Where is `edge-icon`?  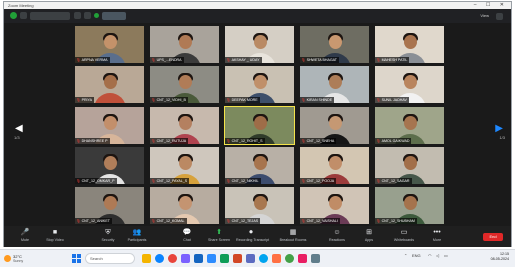
edge-icon is located at coordinates (159, 258).